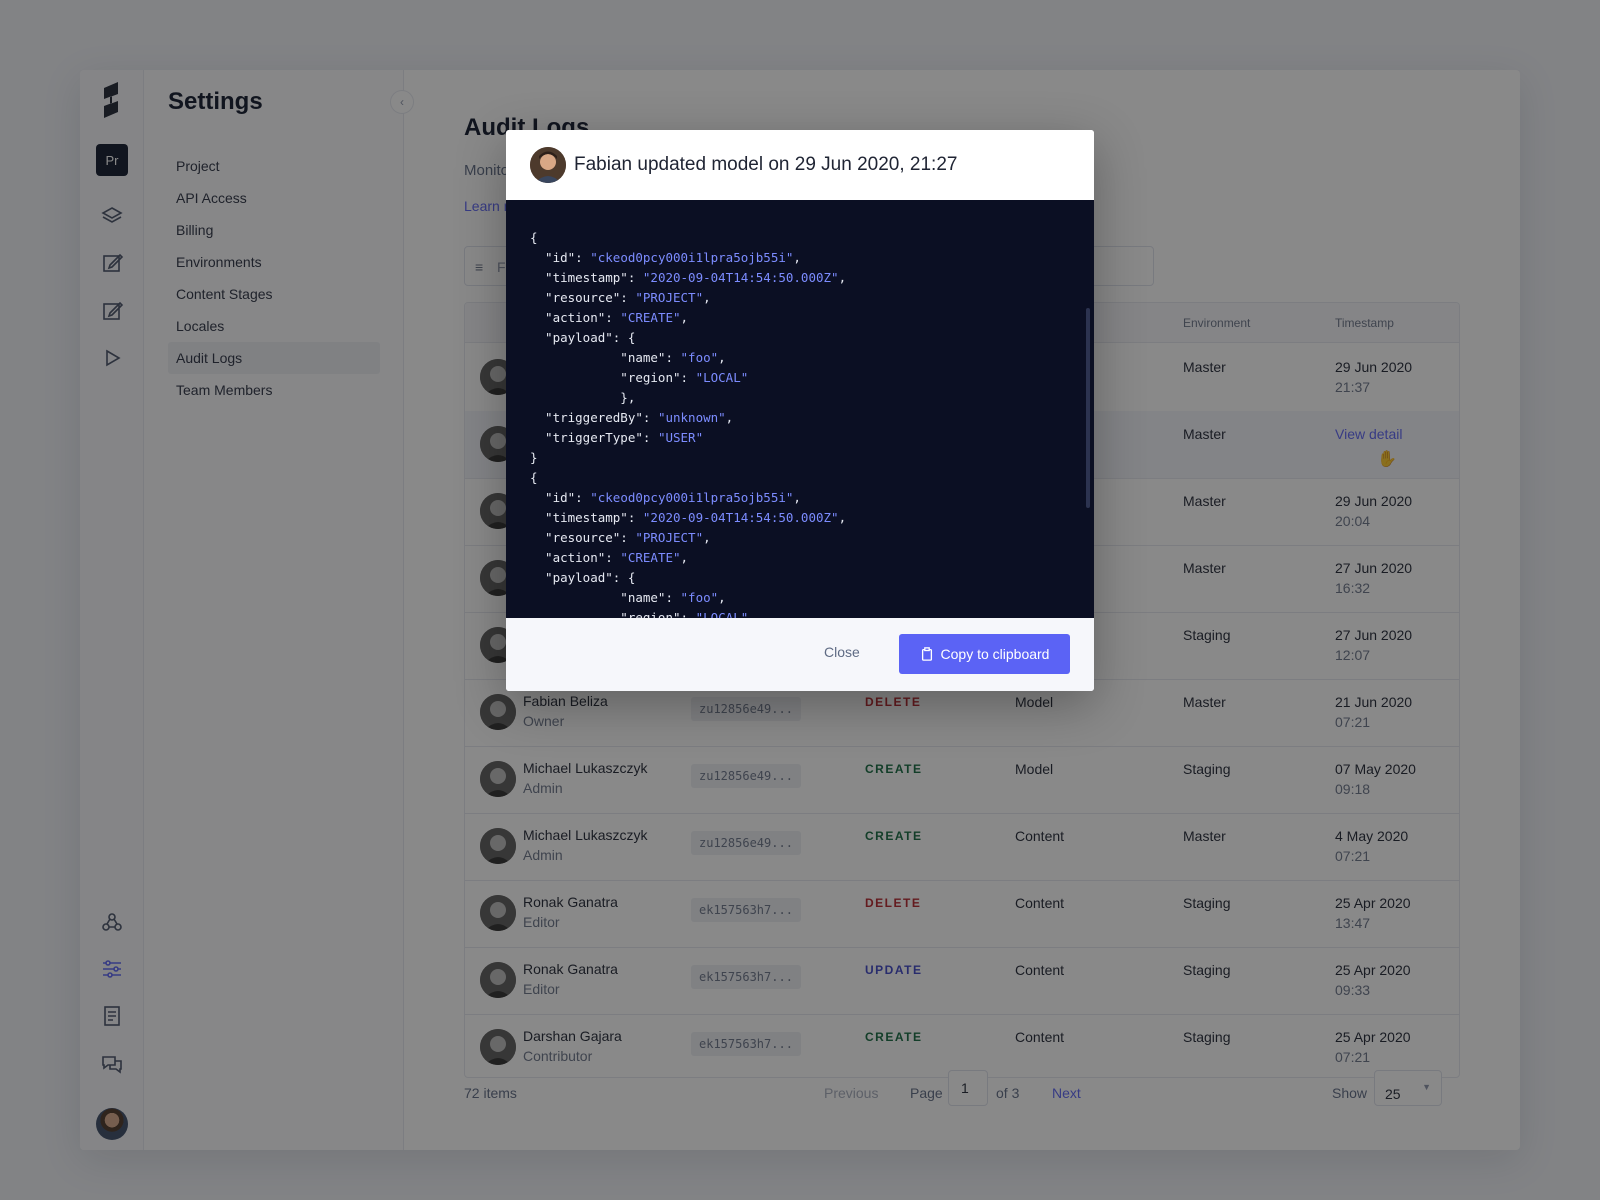 This screenshot has width=1600, height=1200. Describe the element at coordinates (842, 652) in the screenshot. I see `close-button: Close` at that location.